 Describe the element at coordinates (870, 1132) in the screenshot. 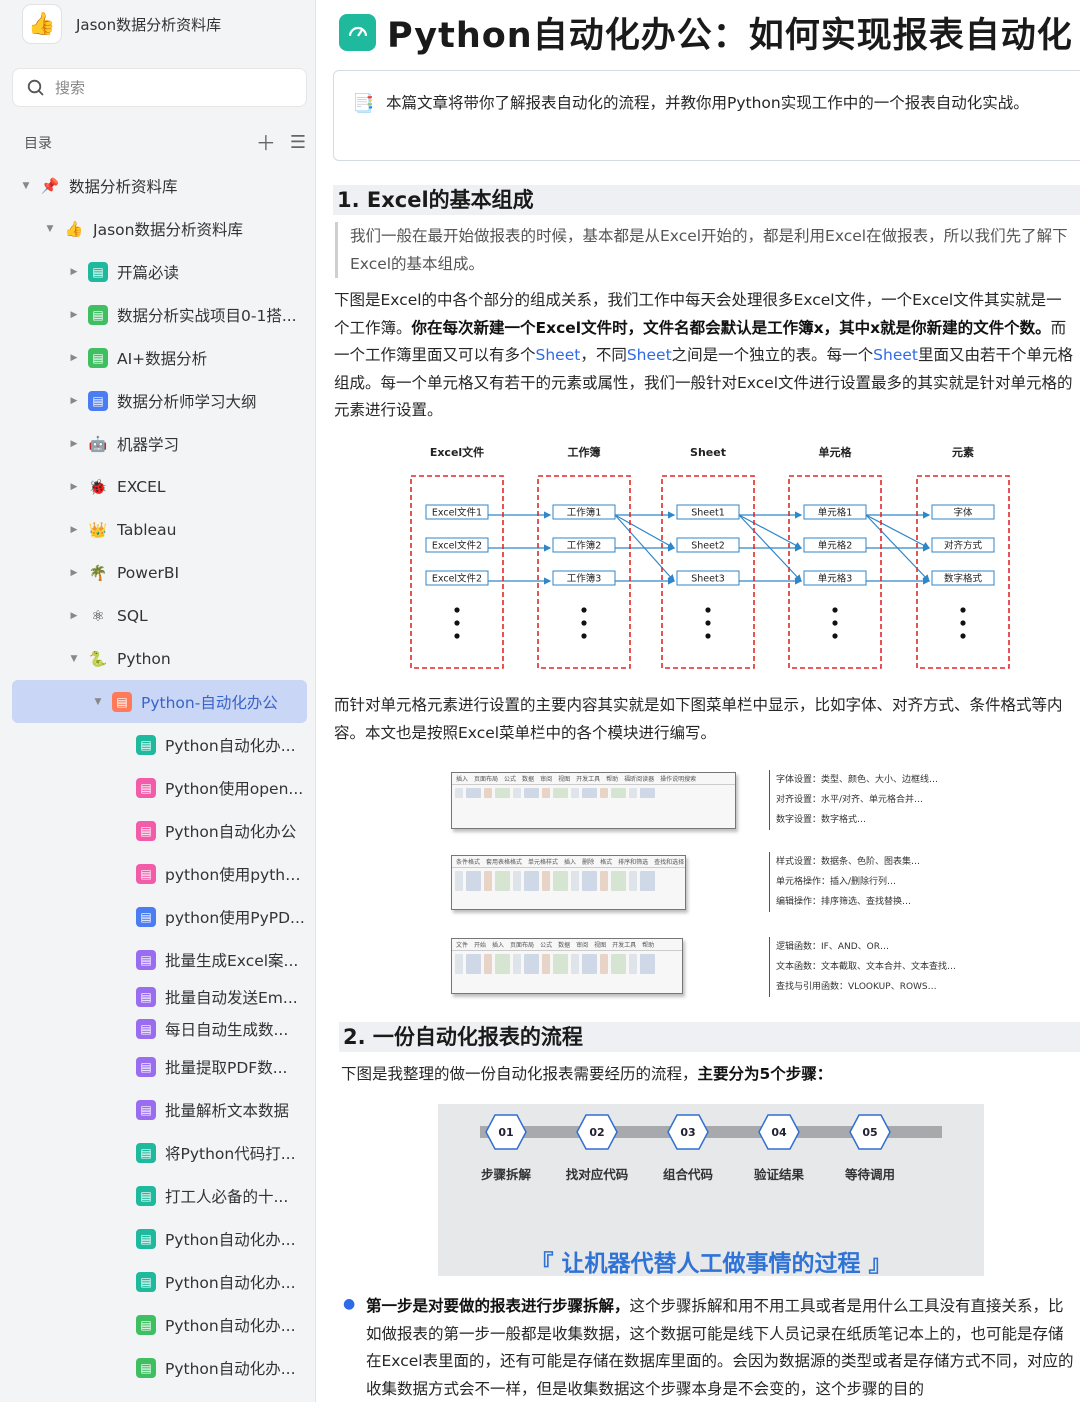

I see `flow-step-hexagon: 05` at that location.